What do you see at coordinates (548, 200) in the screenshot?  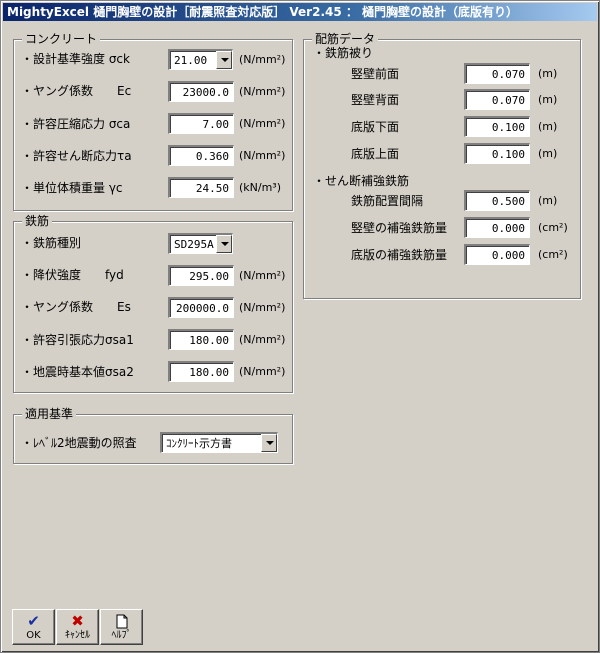 I see `stirrup-spacing-unit: (m)` at bounding box center [548, 200].